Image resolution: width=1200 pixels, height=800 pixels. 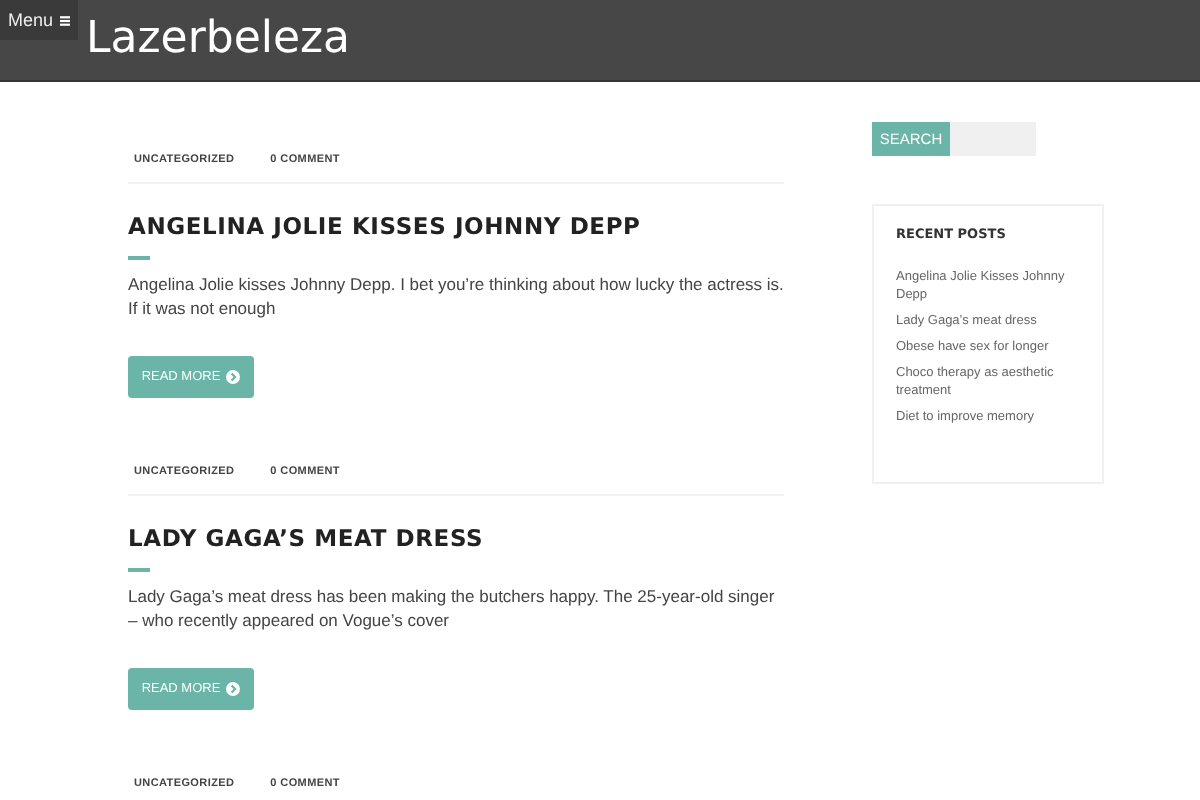 I want to click on post-title: LADY GAGA’S MEAT DRESS, so click(x=456, y=538).